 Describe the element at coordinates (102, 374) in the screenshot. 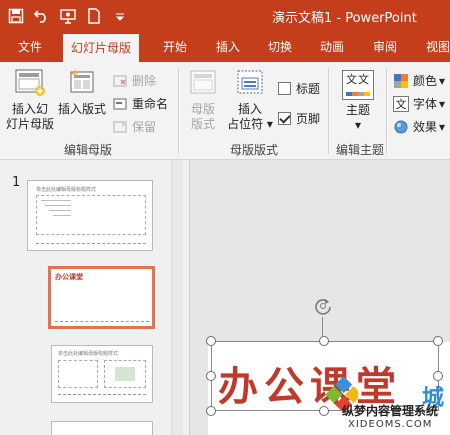

I see `layout-thumbnail: 单击此处编辑母版标题样式` at that location.